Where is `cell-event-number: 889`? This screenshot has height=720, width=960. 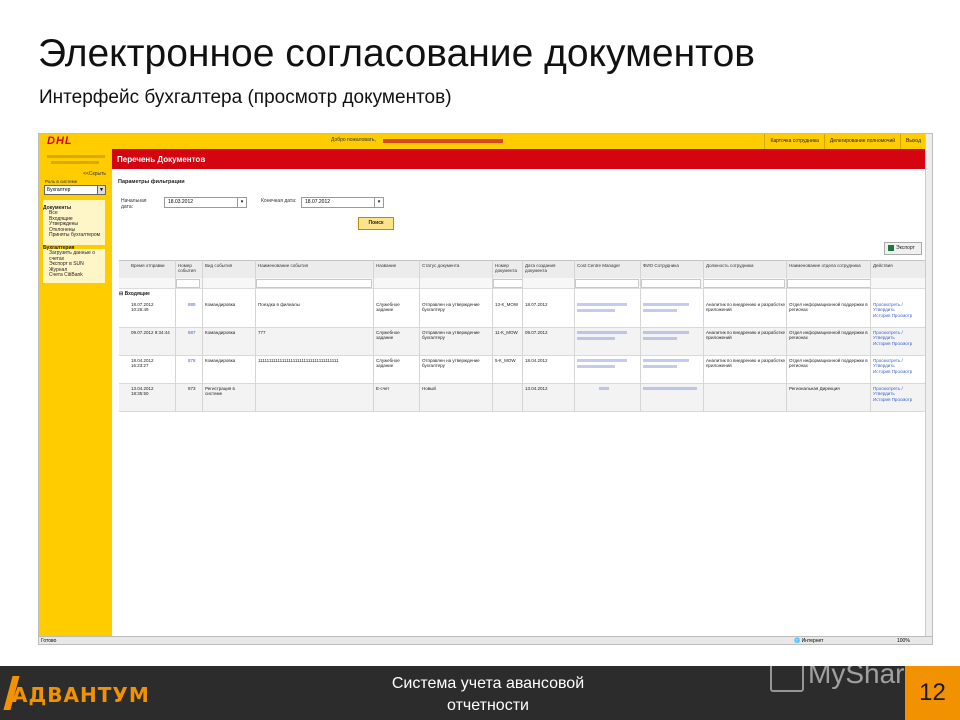
cell-event-number: 889 is located at coordinates (192, 304).